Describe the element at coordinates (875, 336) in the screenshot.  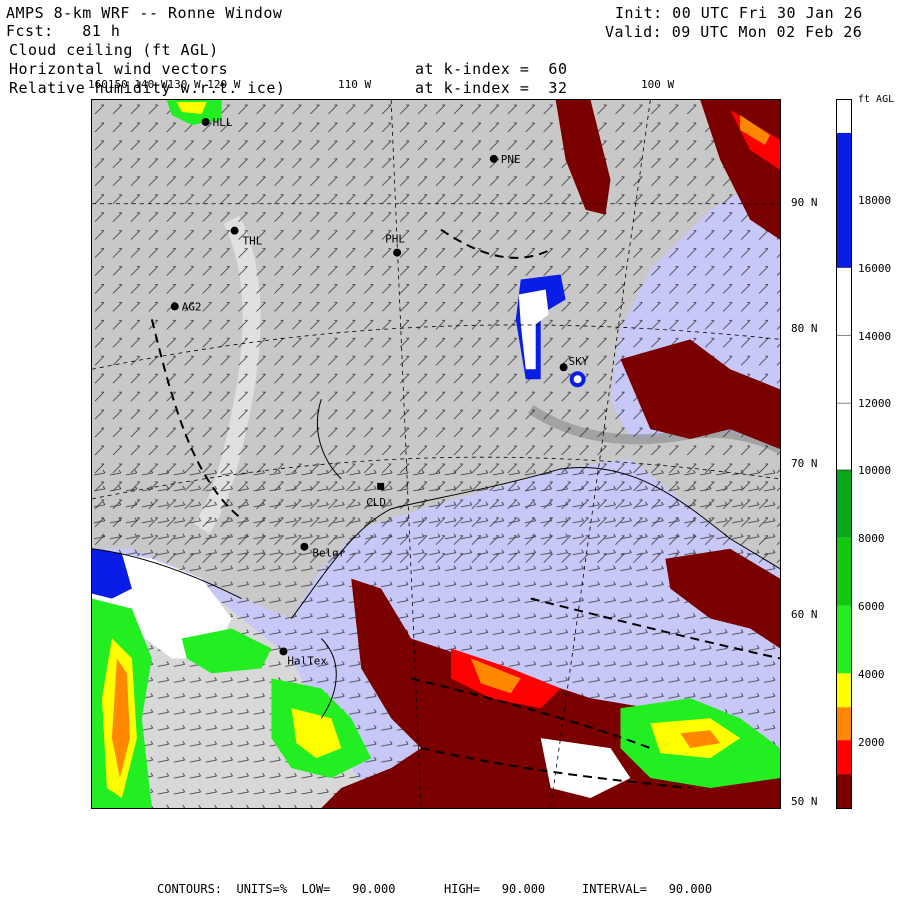
I see `colorbar-tick-14000: 14000` at that location.